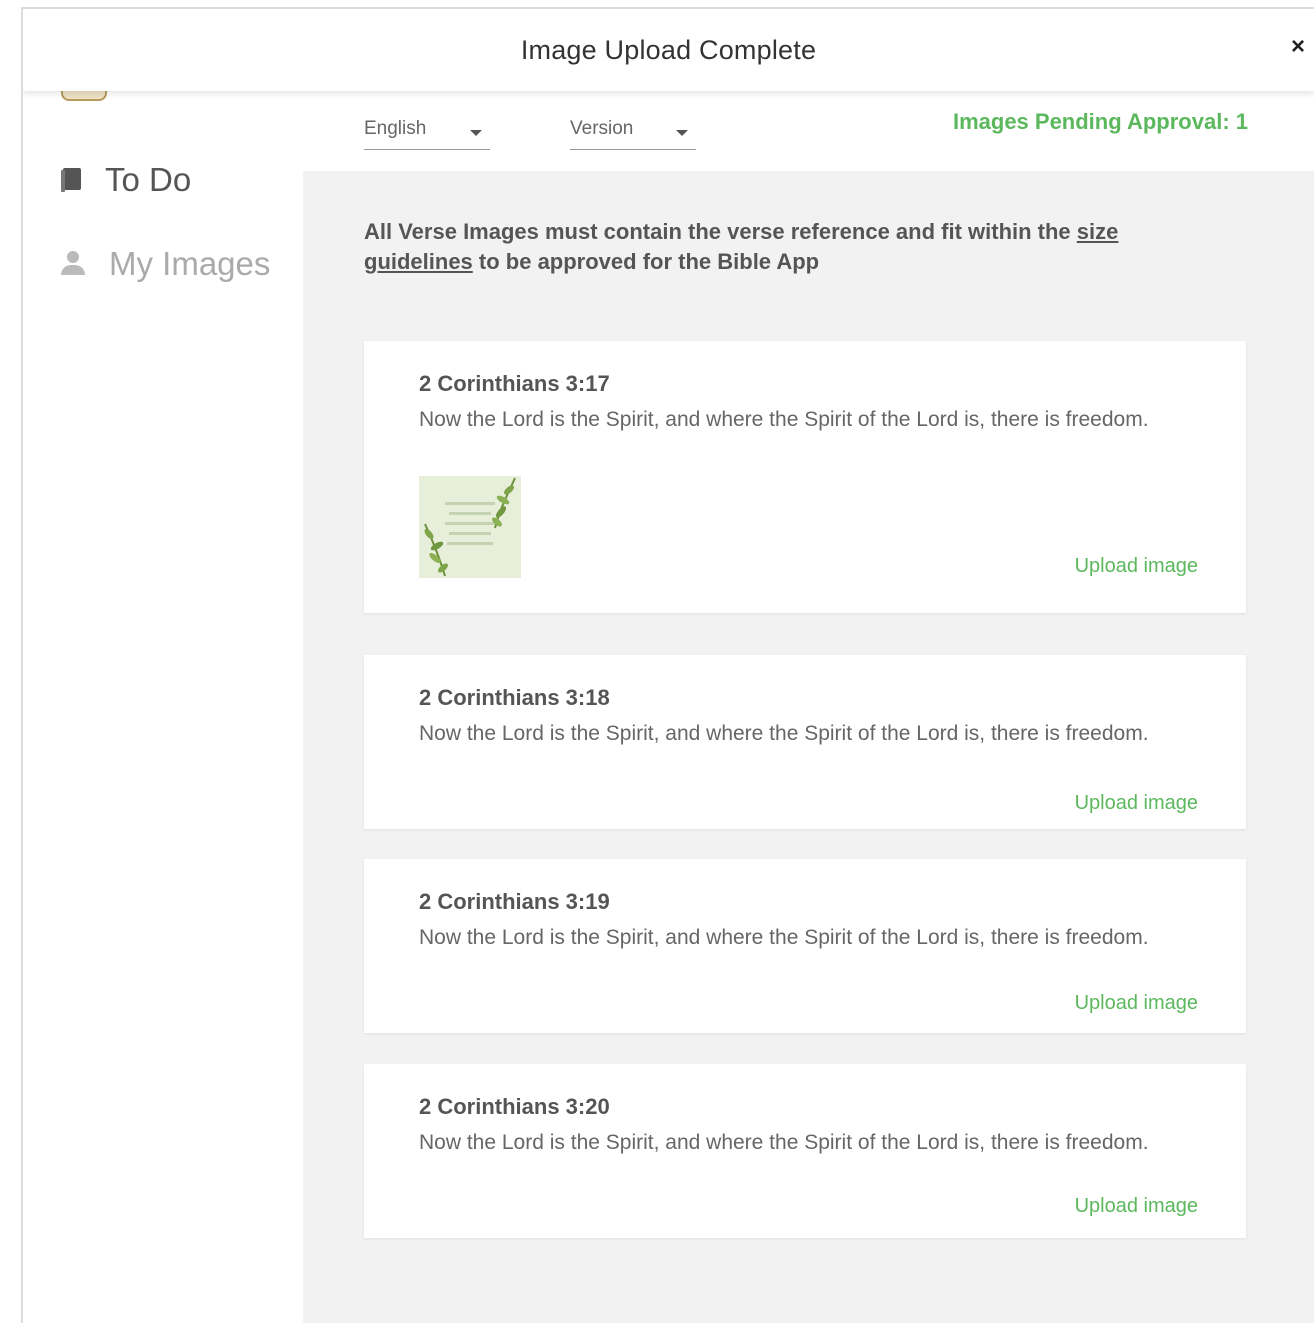  Describe the element at coordinates (73, 264) in the screenshot. I see `user-icon` at that location.